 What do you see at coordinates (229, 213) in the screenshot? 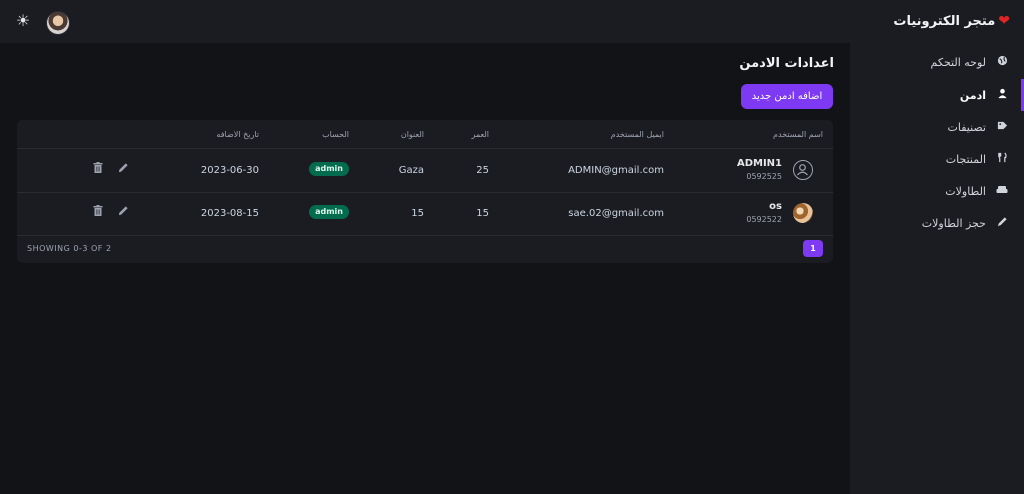
I see `date-added: 2023-08-15` at bounding box center [229, 213].